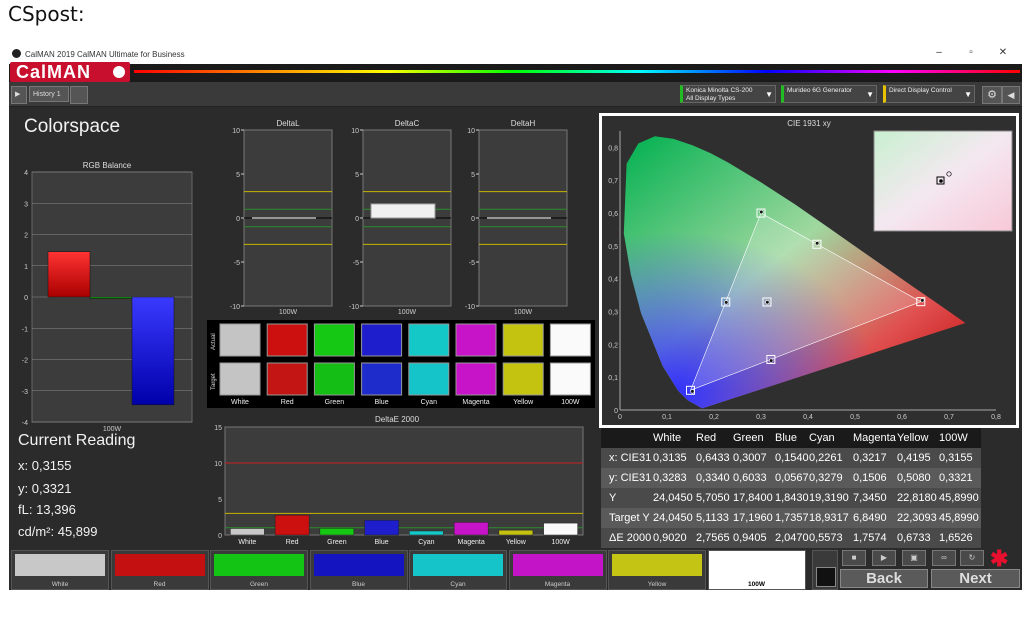  I want to click on row-label: Y, so click(613, 498).